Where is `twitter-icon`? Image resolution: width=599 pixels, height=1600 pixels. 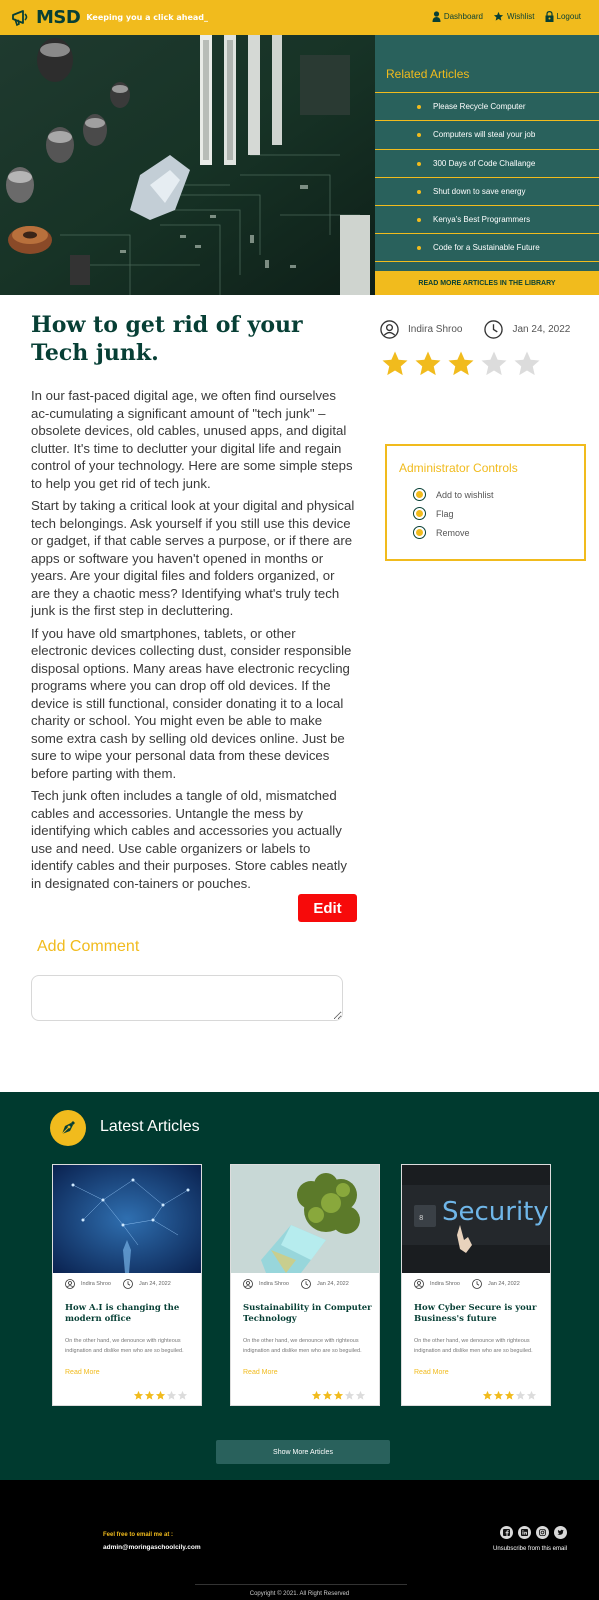
twitter-icon is located at coordinates (560, 1532).